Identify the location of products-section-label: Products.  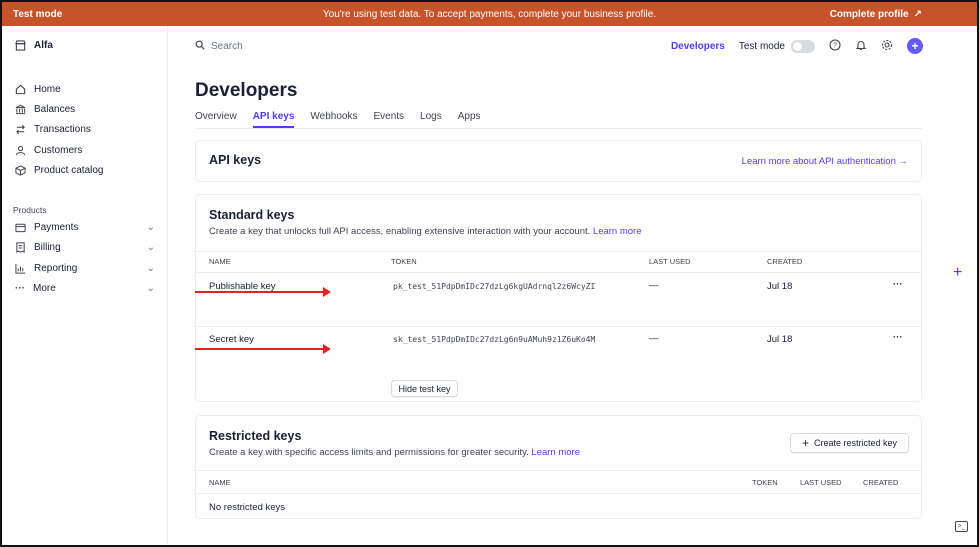
(30, 210).